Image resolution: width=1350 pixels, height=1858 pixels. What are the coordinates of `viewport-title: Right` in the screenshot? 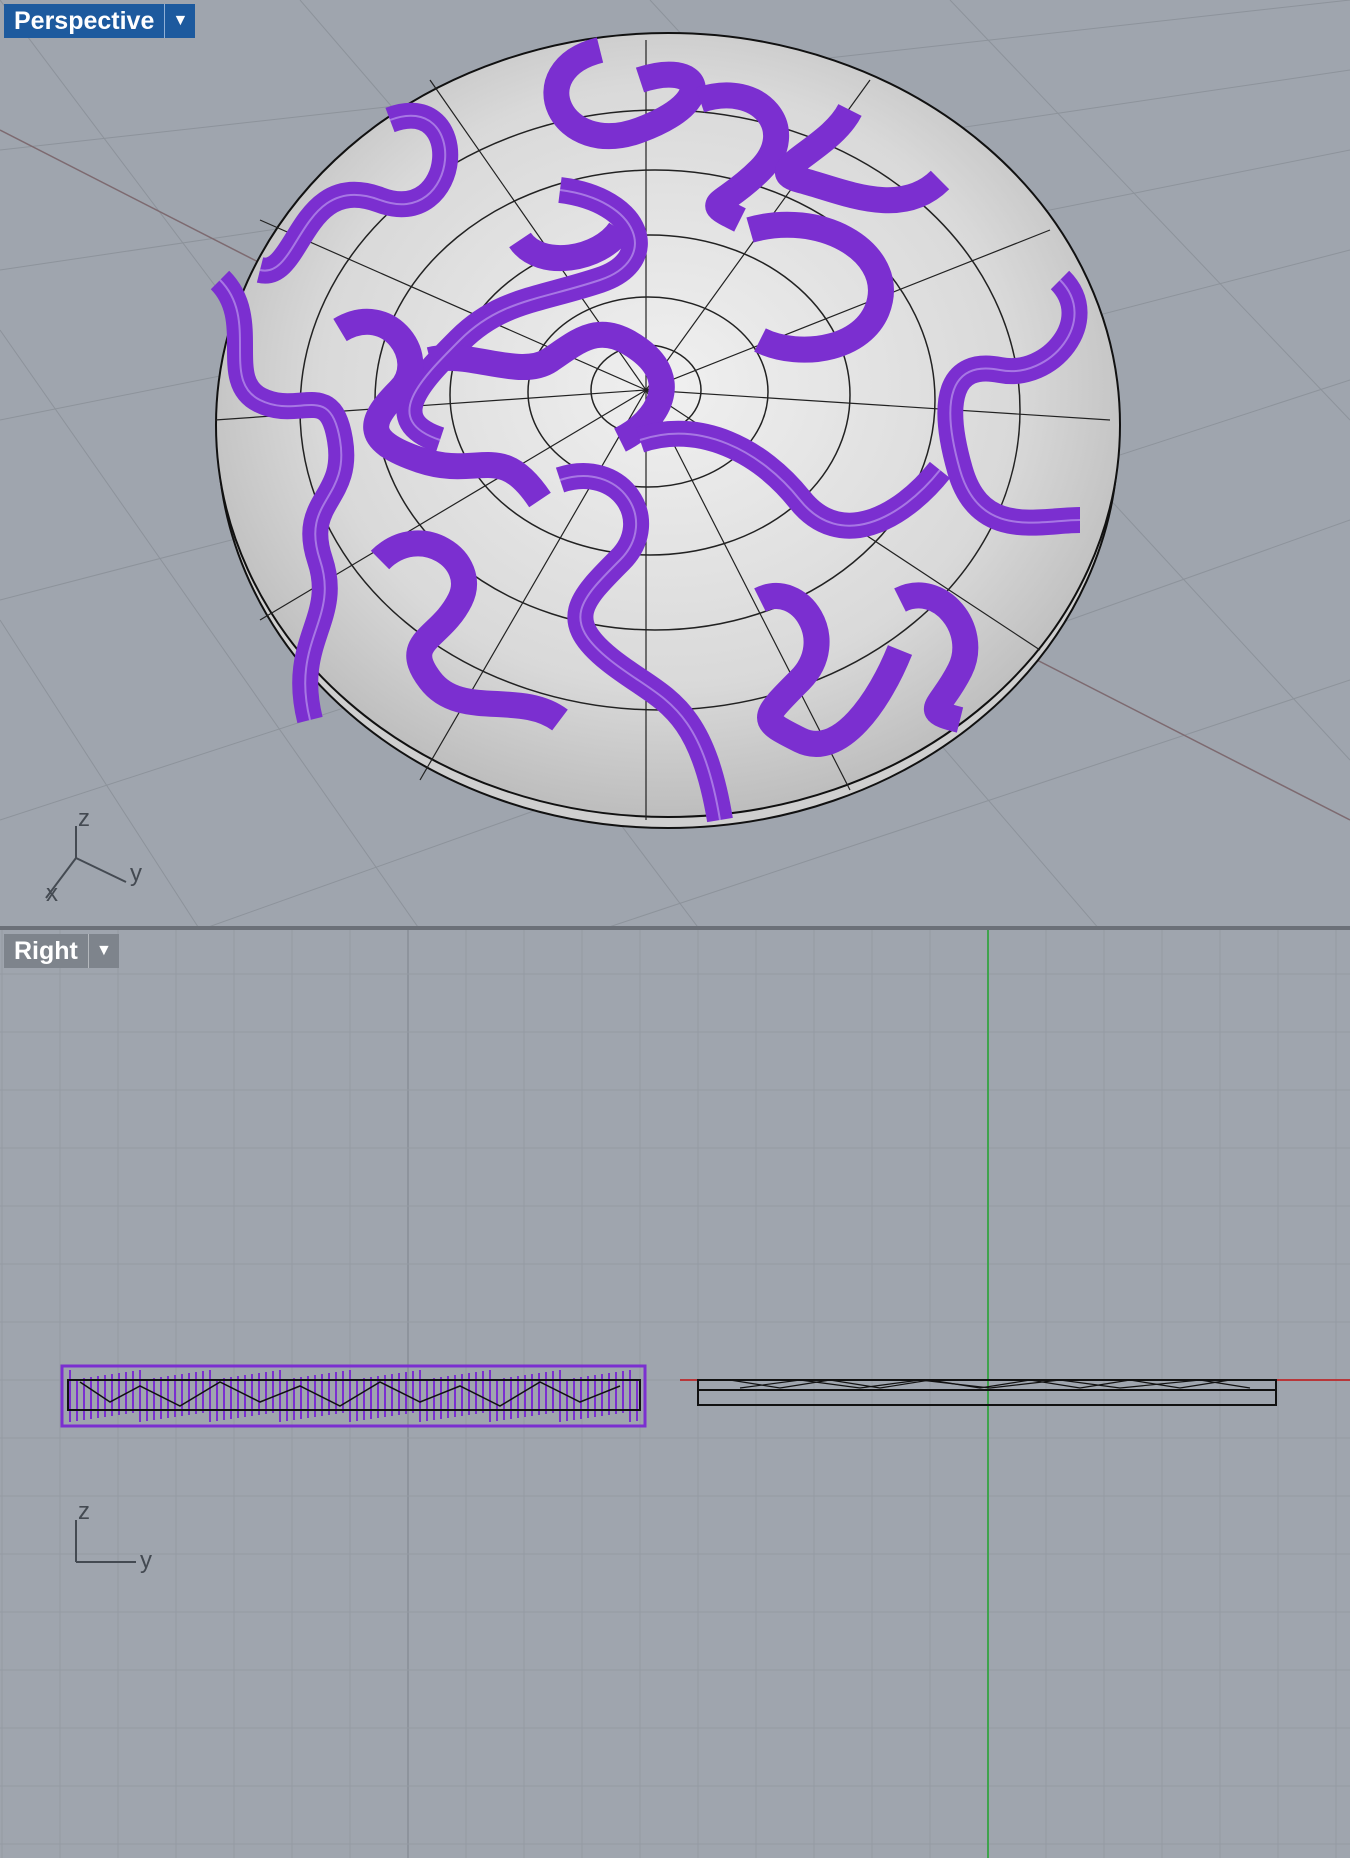 It's located at (46, 951).